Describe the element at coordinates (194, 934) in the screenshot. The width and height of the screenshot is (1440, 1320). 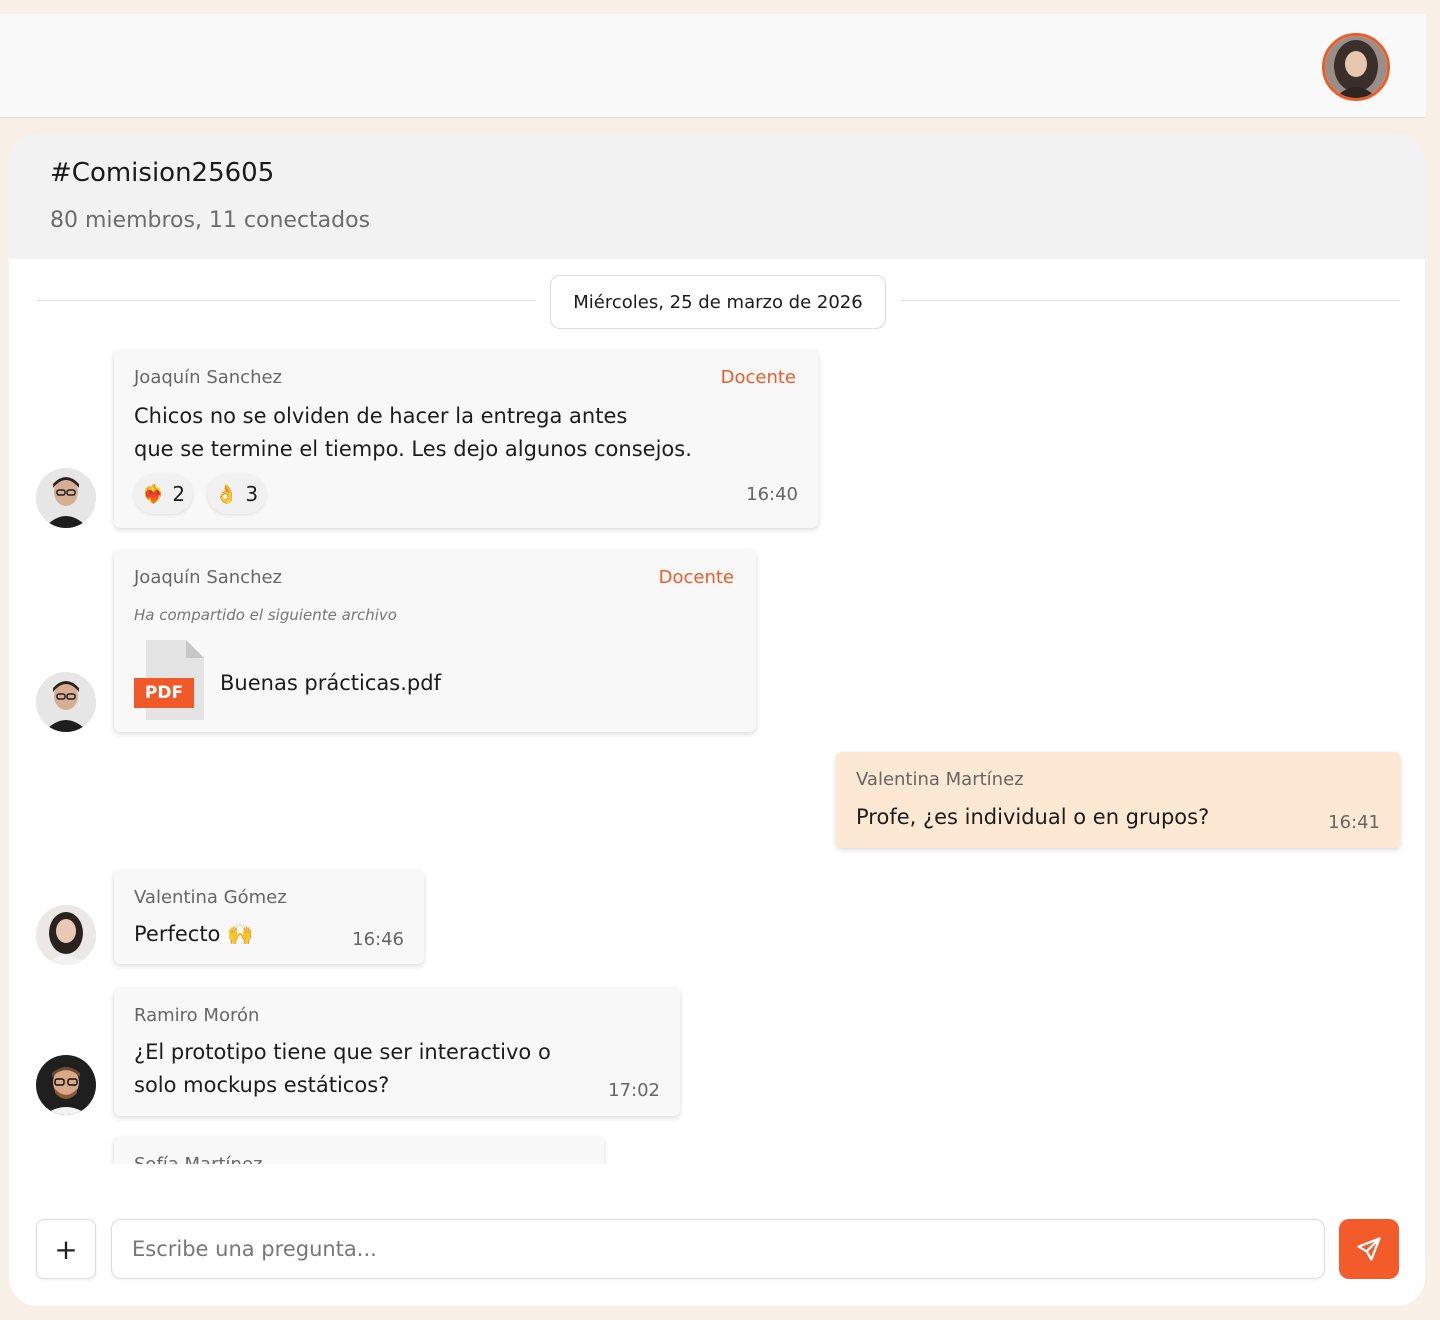
I see `message-text: Perfecto 🙌` at that location.